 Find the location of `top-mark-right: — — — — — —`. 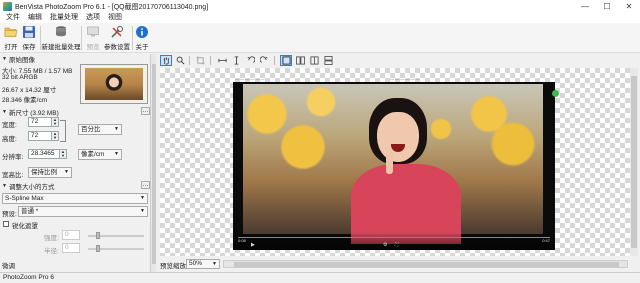

top-mark-right: — — — — — — is located at coordinates (405, 78).